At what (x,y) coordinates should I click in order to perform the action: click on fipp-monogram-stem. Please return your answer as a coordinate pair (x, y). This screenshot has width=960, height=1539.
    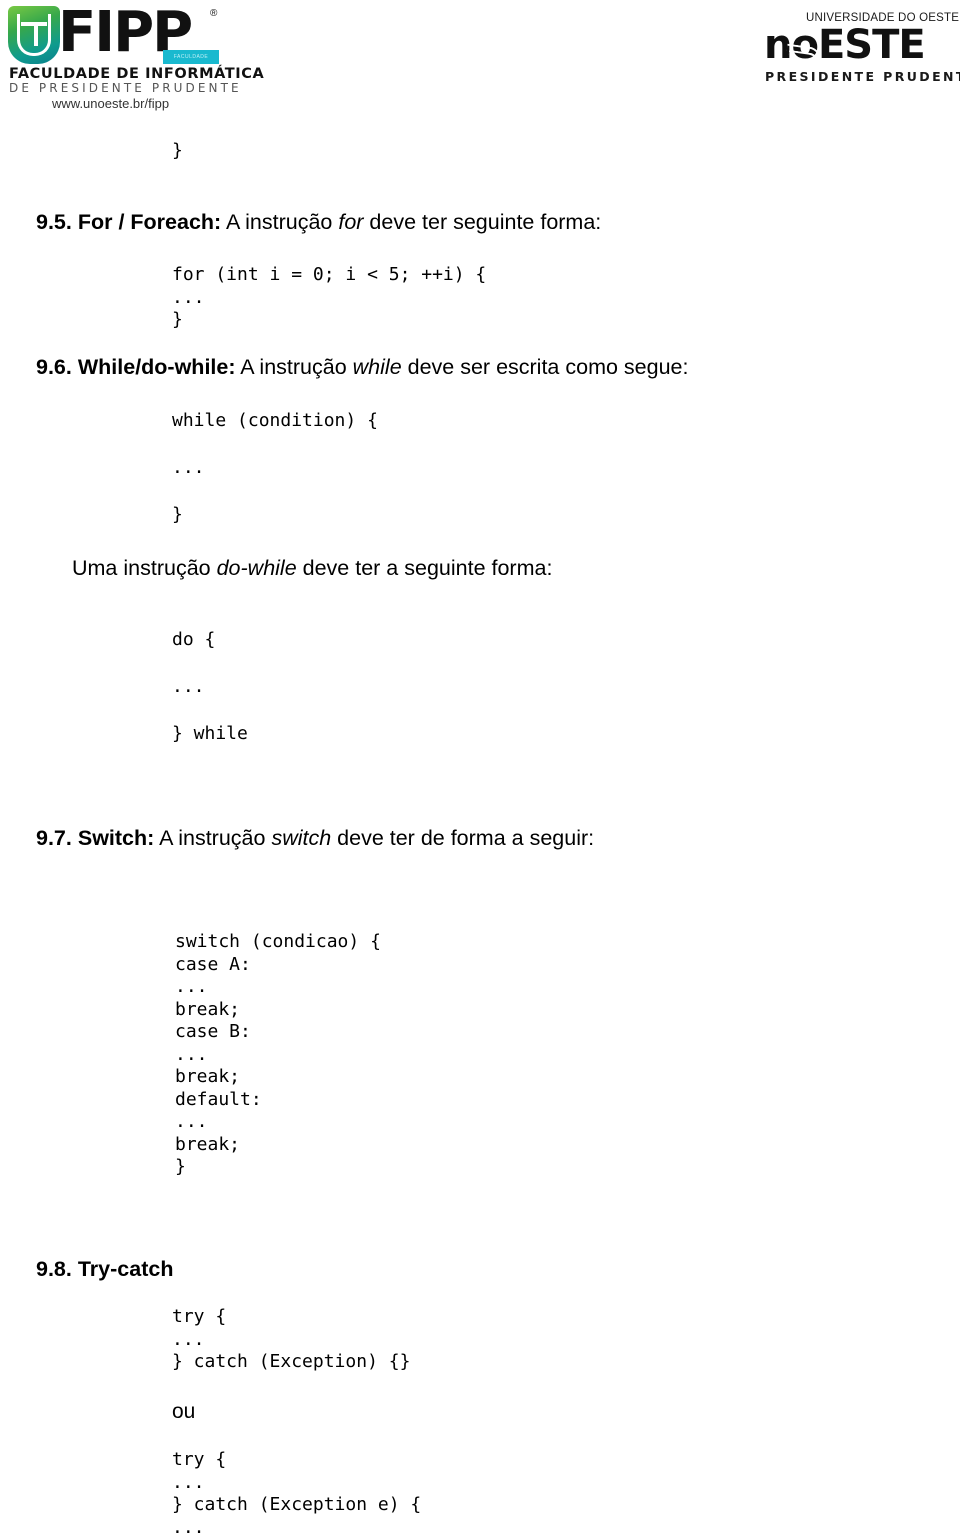
    Looking at the image, I should click on (36, 34).